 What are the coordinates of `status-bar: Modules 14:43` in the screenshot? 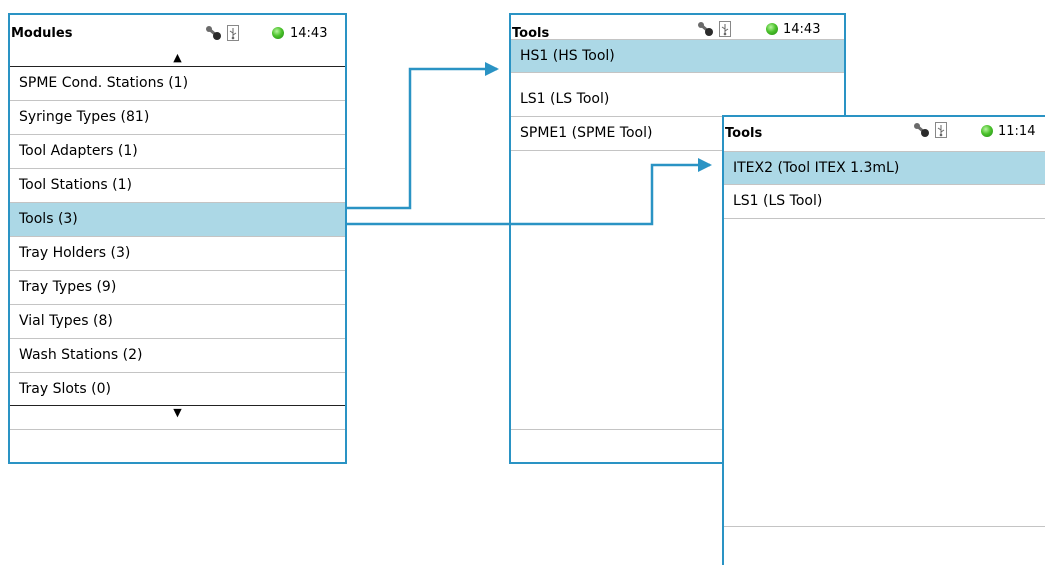 It's located at (177, 32).